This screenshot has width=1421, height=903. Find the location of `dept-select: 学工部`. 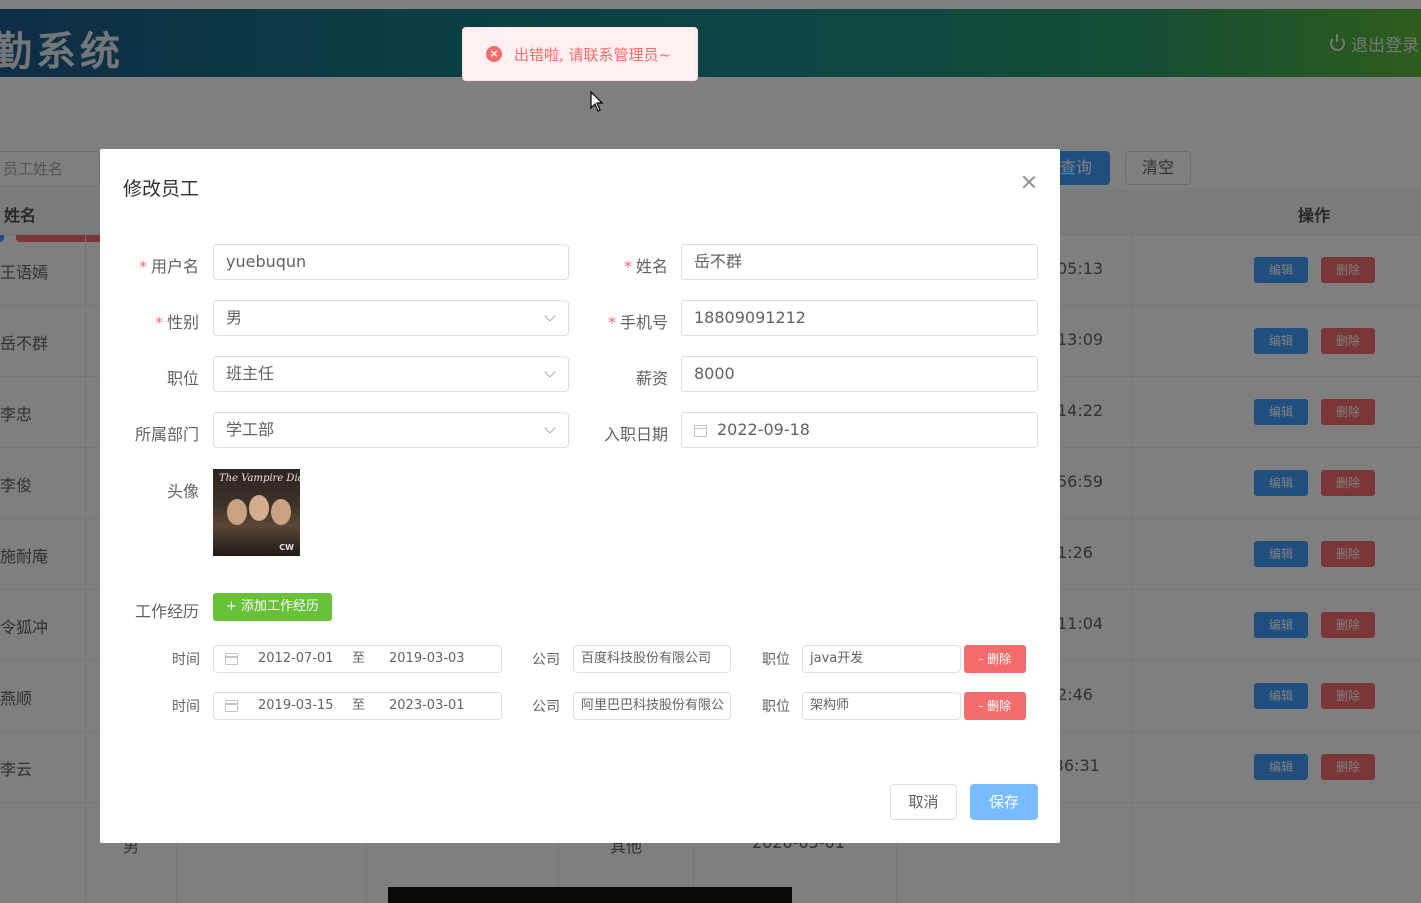

dept-select: 学工部 is located at coordinates (391, 430).